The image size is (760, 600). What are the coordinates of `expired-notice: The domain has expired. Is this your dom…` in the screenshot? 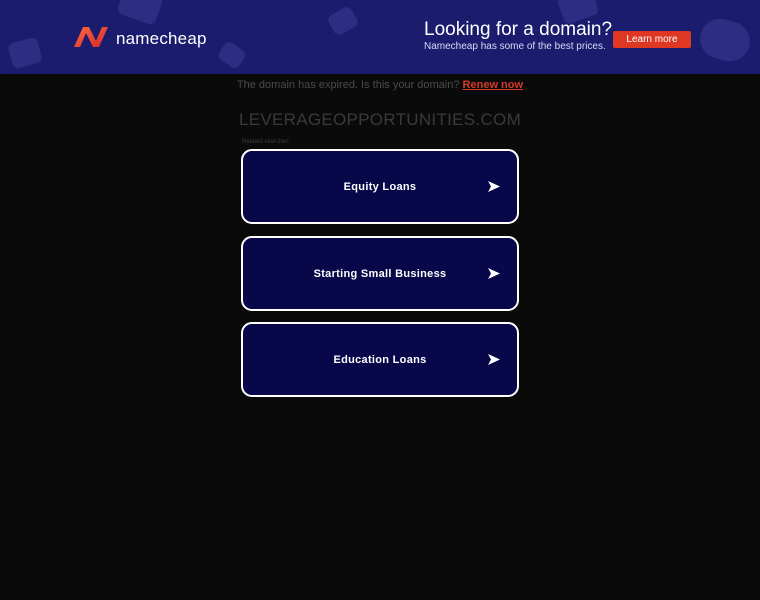 It's located at (380, 85).